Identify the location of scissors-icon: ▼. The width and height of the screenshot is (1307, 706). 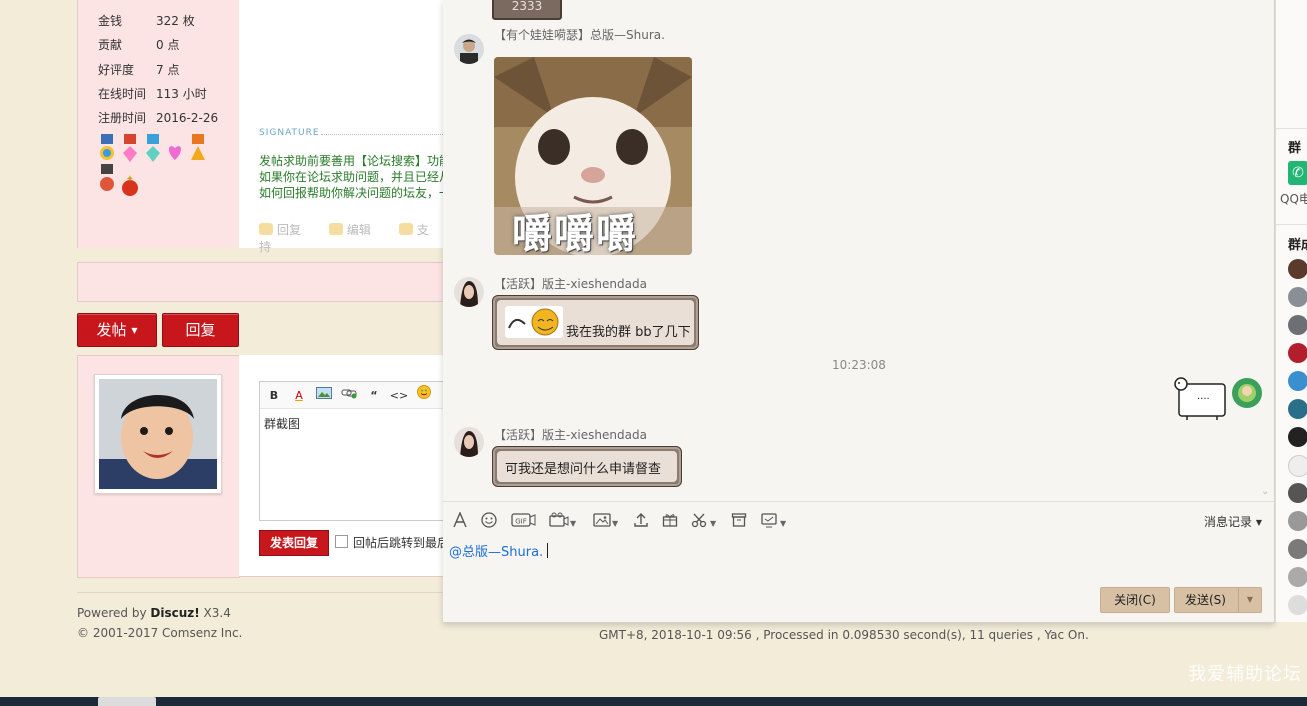
(703, 521).